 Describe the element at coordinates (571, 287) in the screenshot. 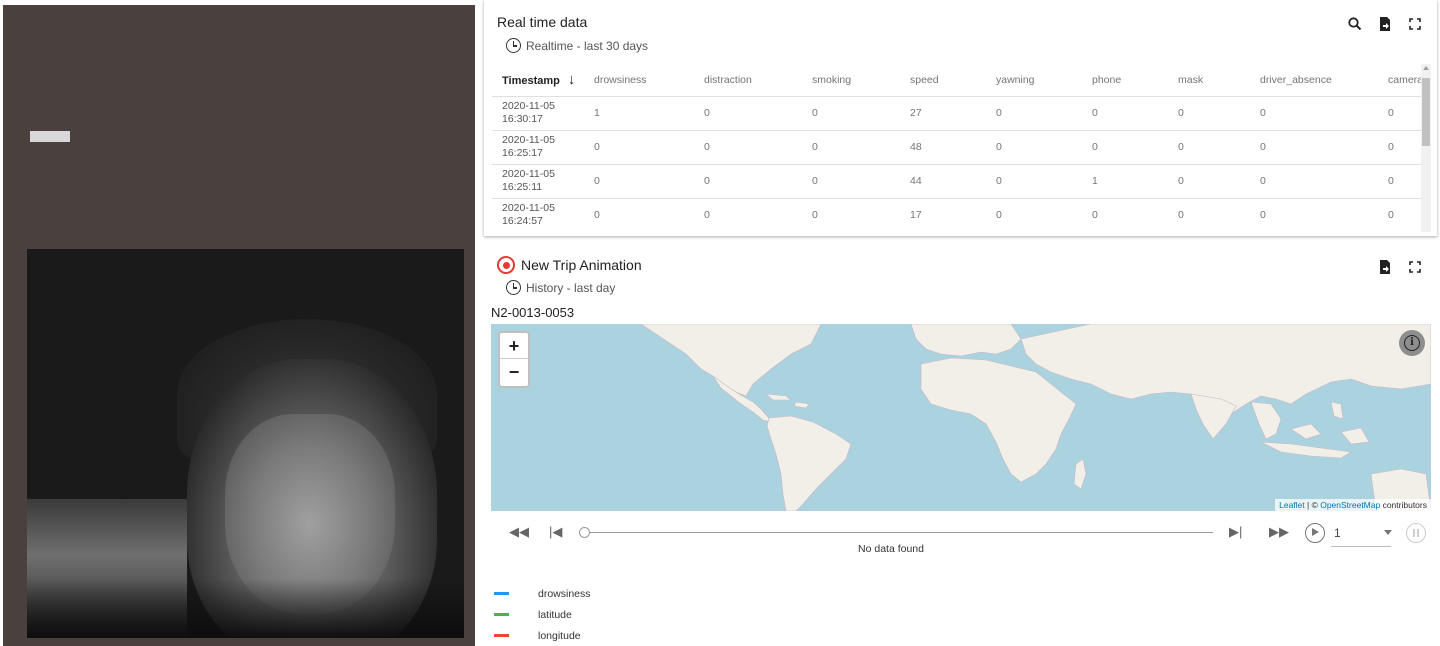

I see `trip-subtitle-text: History - last day` at that location.